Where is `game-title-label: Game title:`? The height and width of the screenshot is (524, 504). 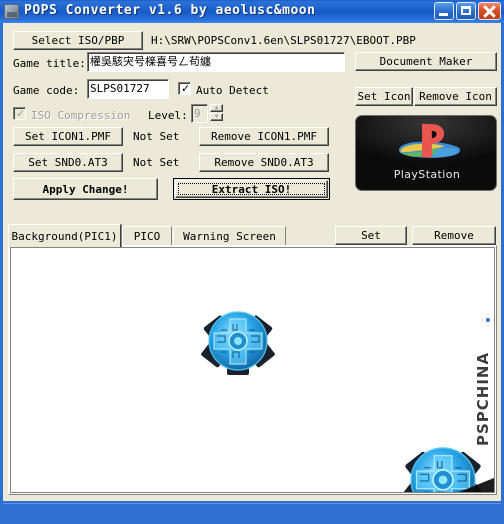 game-title-label: Game title: is located at coordinates (49, 63).